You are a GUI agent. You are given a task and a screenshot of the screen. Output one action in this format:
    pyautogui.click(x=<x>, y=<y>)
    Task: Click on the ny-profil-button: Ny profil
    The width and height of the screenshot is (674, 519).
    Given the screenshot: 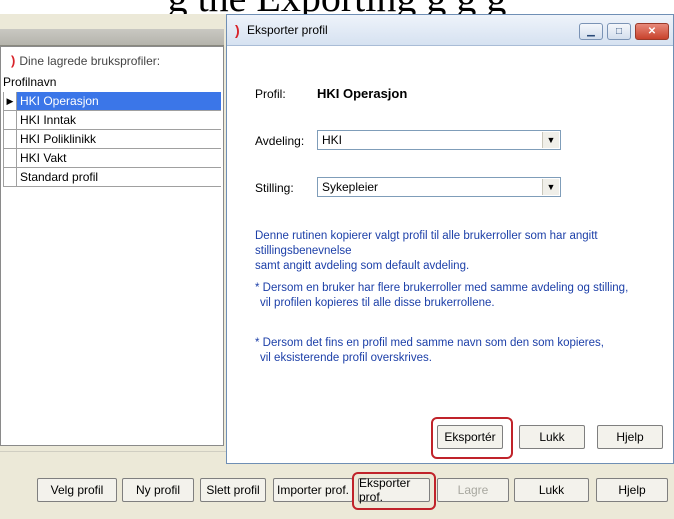 What is the action you would take?
    pyautogui.click(x=158, y=490)
    